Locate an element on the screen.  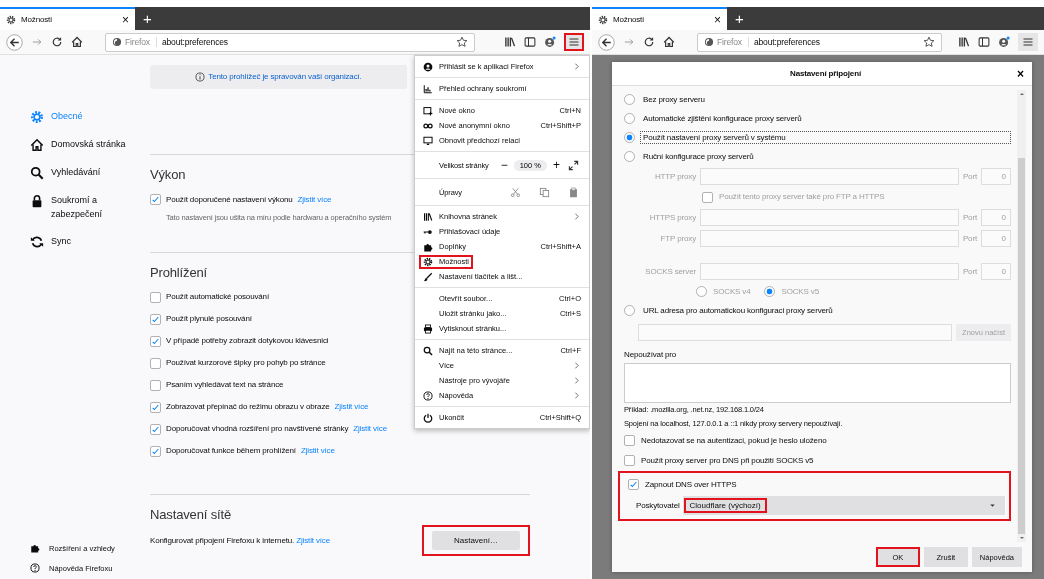
option-label: Doporučovat vhodná rozšíření pro navštívené stránky is located at coordinates (257, 429).